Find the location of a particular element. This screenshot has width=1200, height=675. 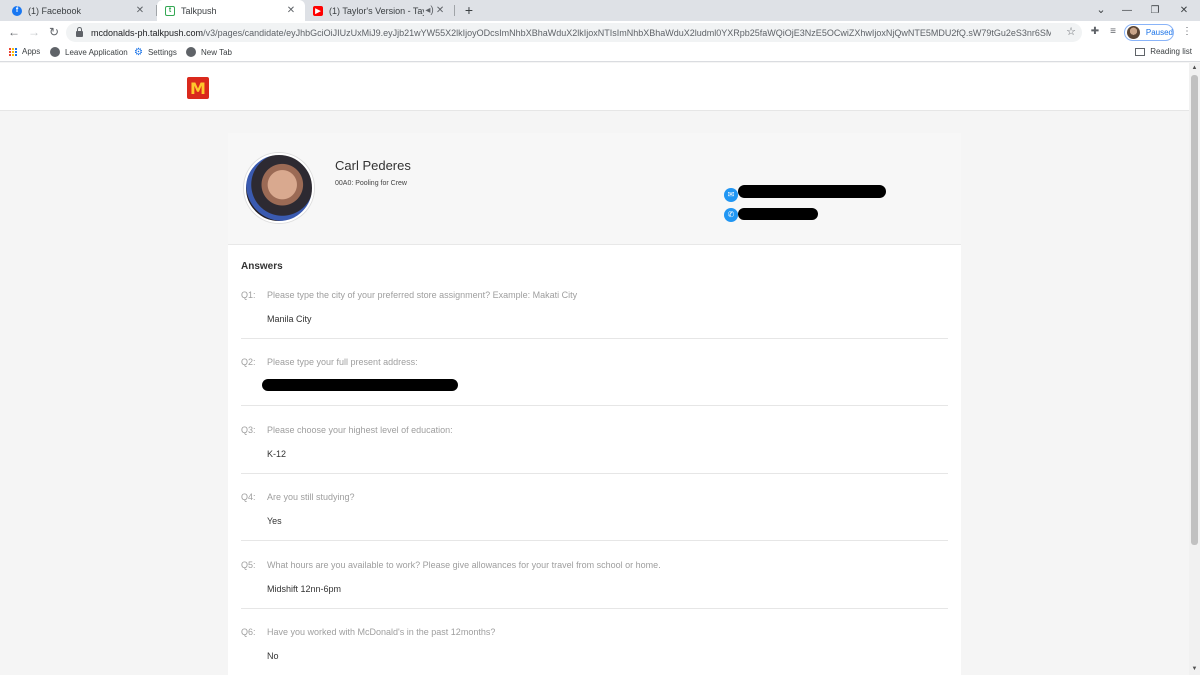

reading-list-button: Reading list is located at coordinates (1163, 51).